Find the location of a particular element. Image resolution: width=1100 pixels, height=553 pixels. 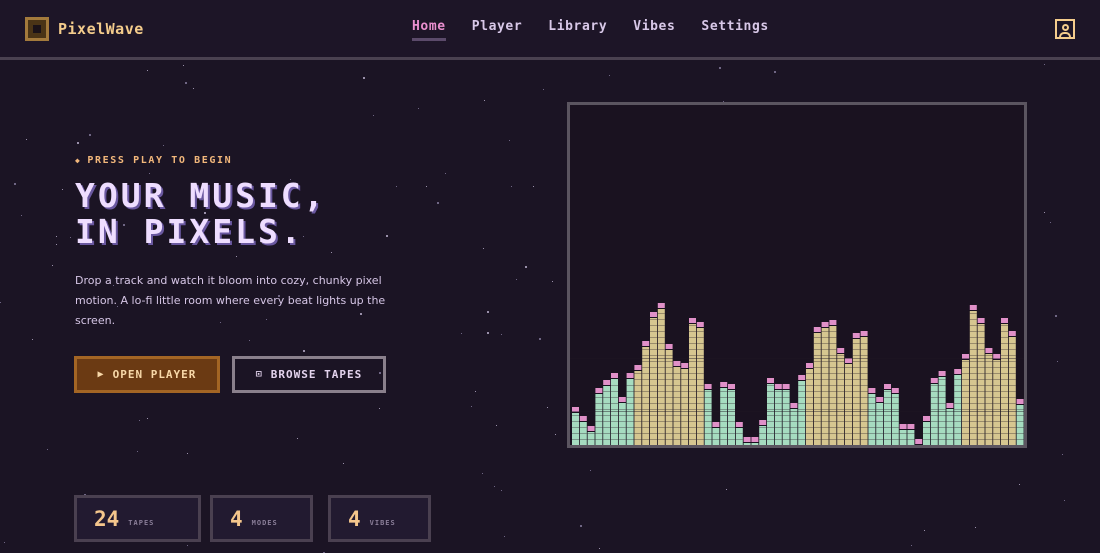

nav-item-library: Library is located at coordinates (577, 30).